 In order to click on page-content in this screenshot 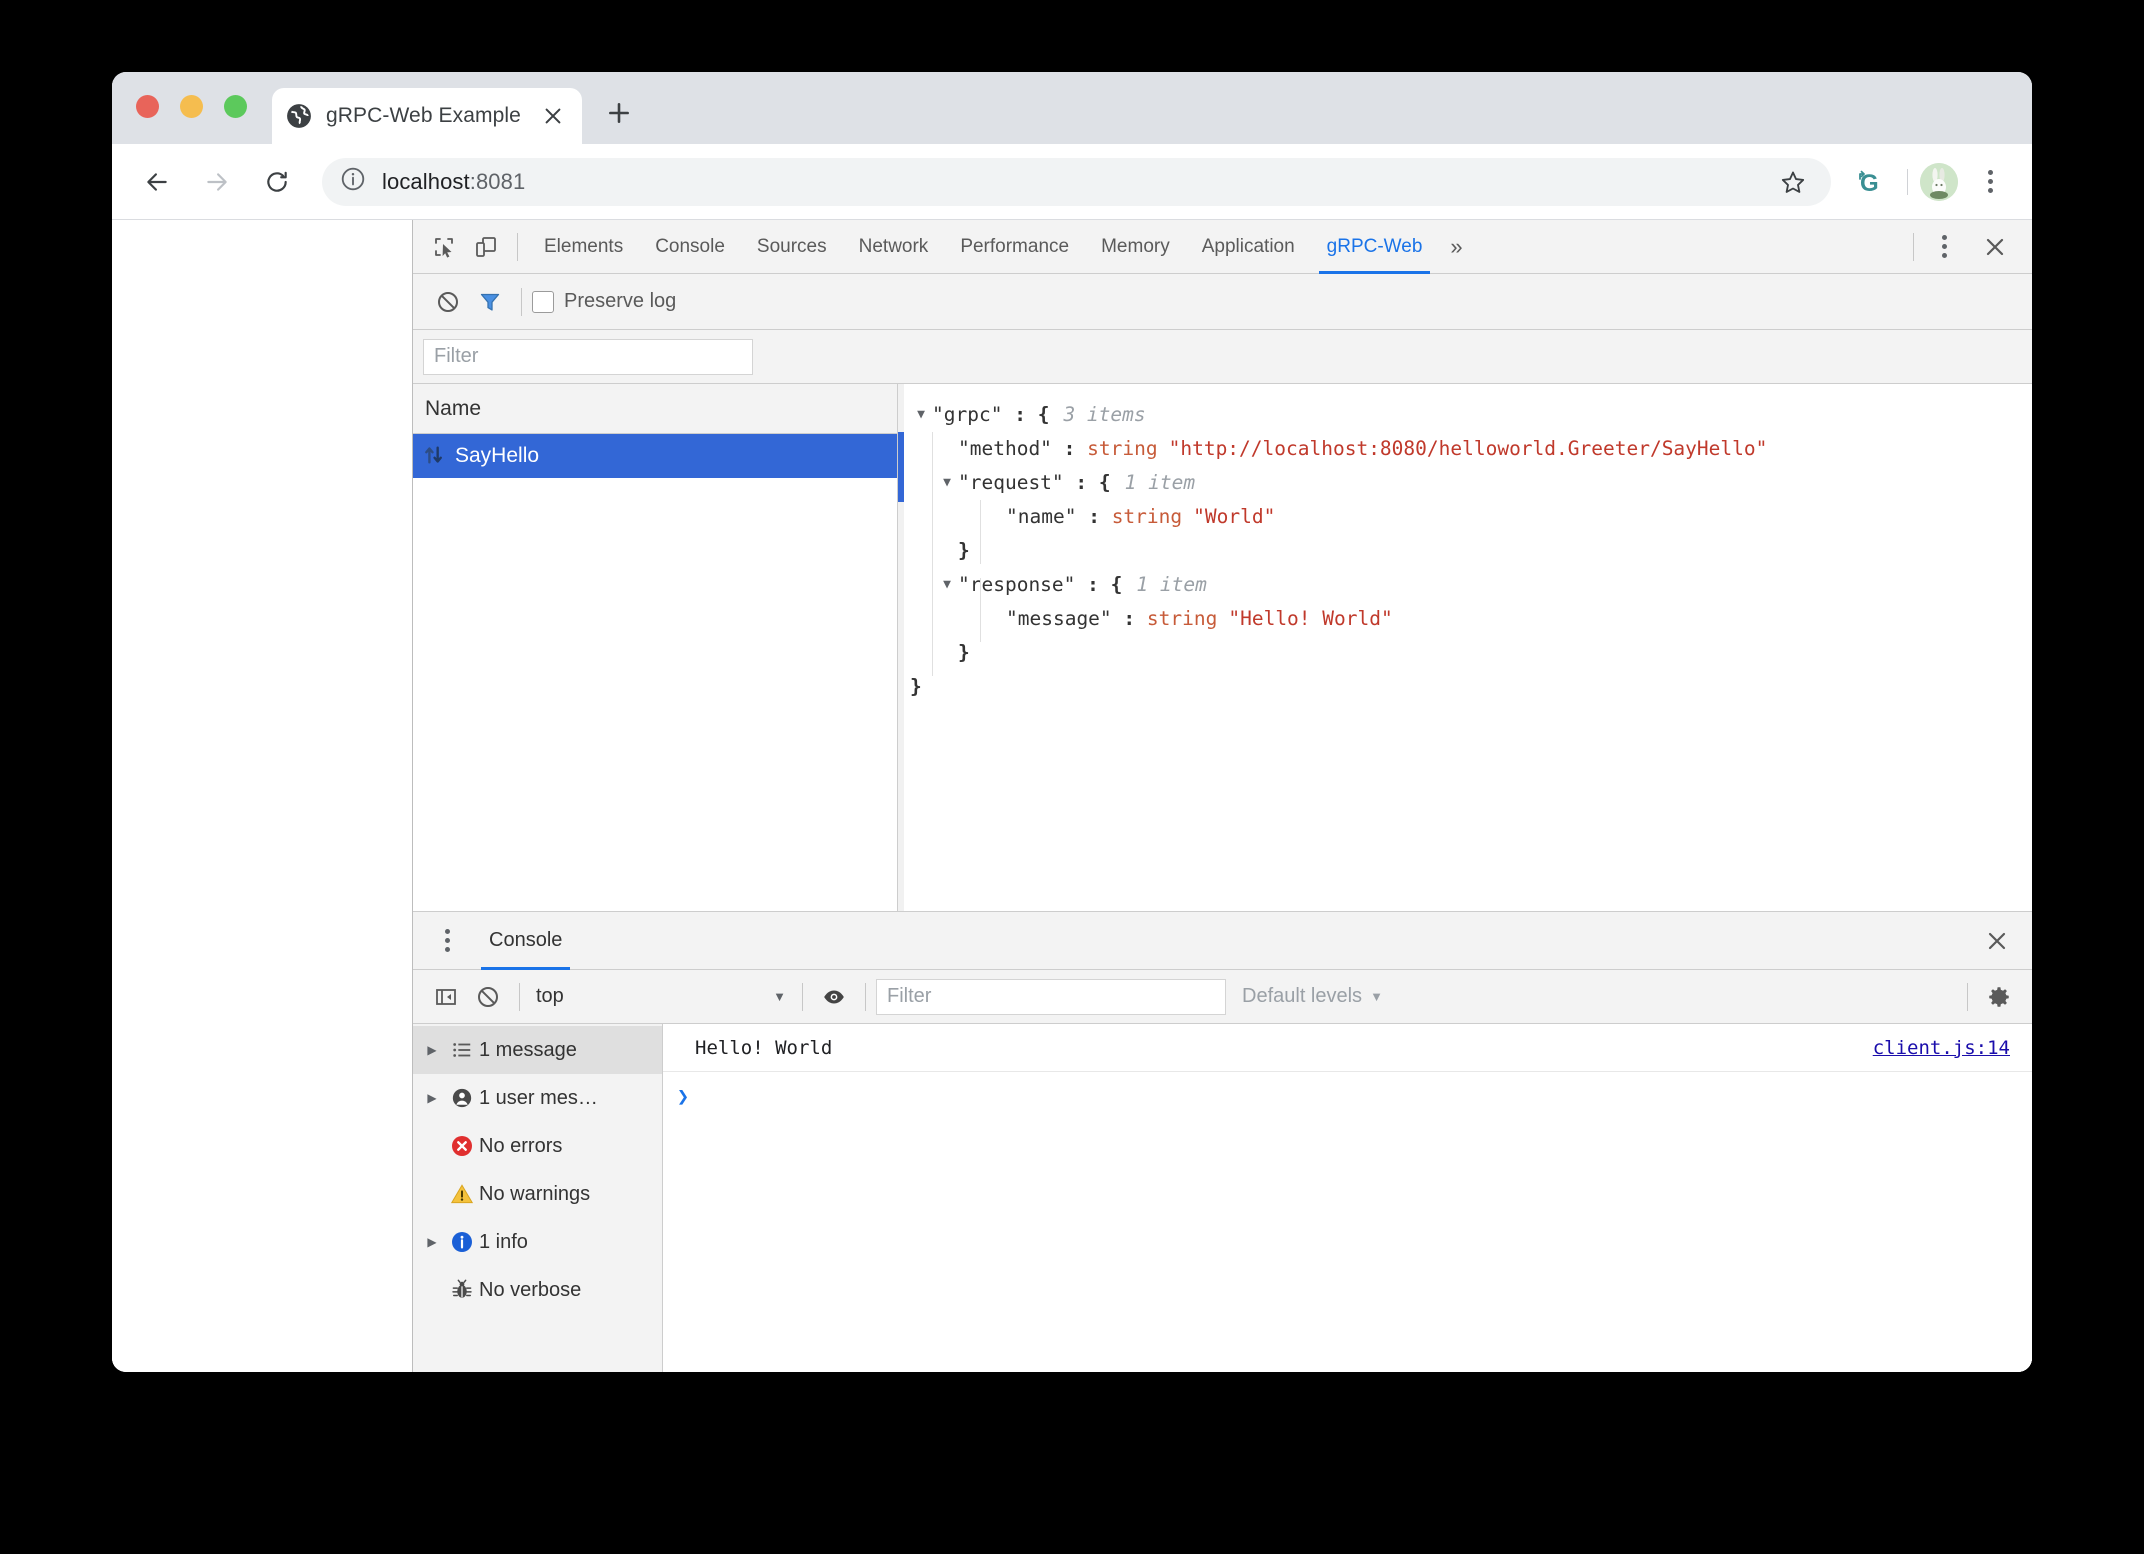, I will do `click(262, 796)`.